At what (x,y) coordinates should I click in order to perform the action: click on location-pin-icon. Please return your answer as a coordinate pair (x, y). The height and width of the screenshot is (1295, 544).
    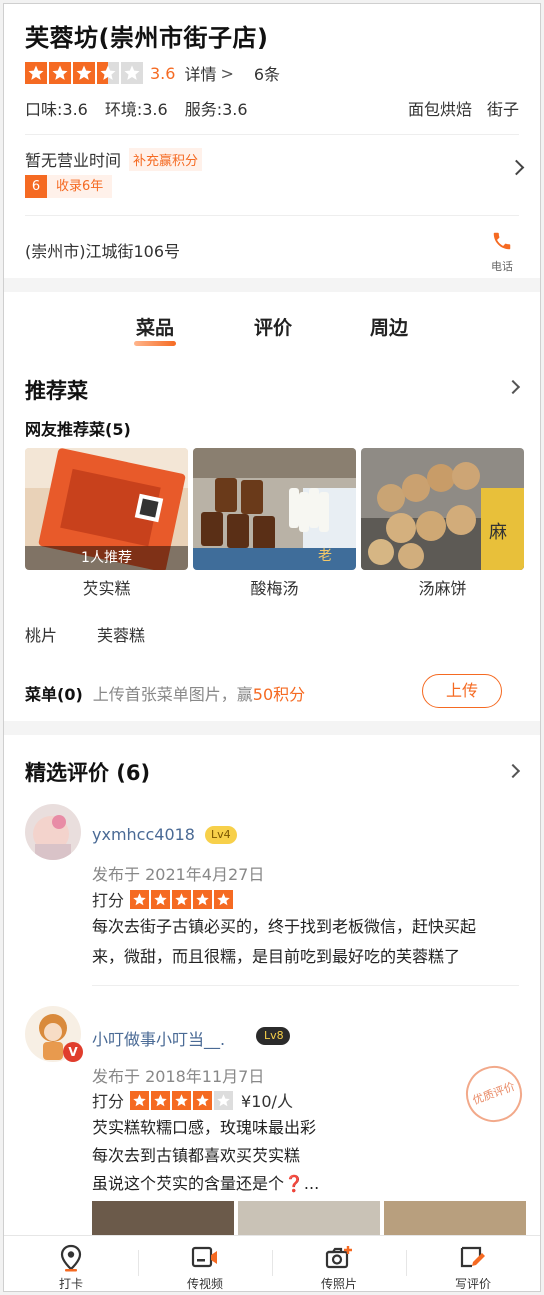
    Looking at the image, I should click on (71, 1258).